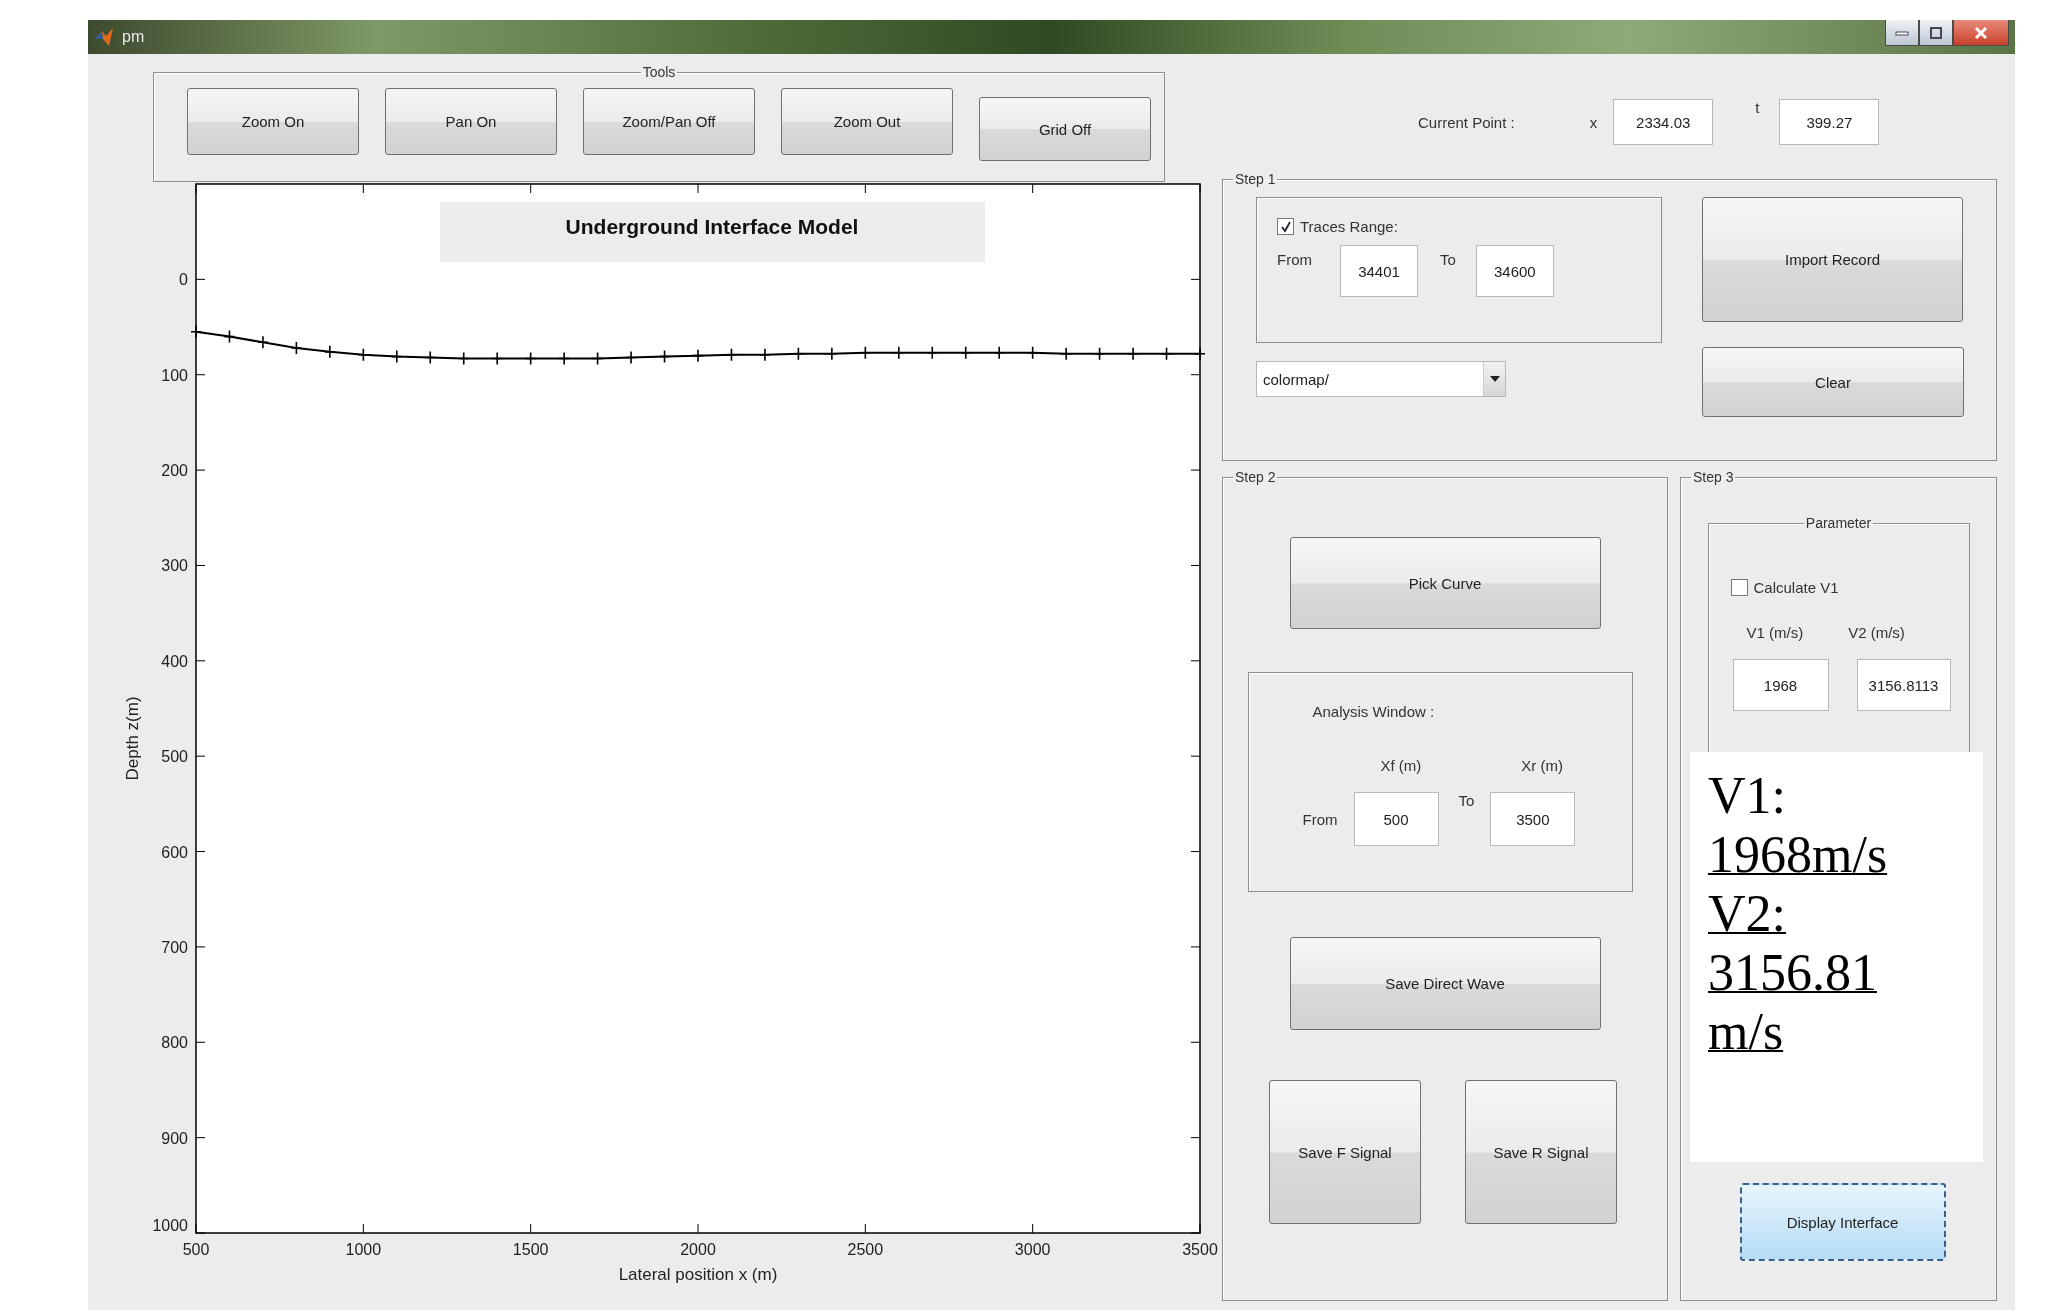  I want to click on y-tick-label: 500, so click(174, 757).